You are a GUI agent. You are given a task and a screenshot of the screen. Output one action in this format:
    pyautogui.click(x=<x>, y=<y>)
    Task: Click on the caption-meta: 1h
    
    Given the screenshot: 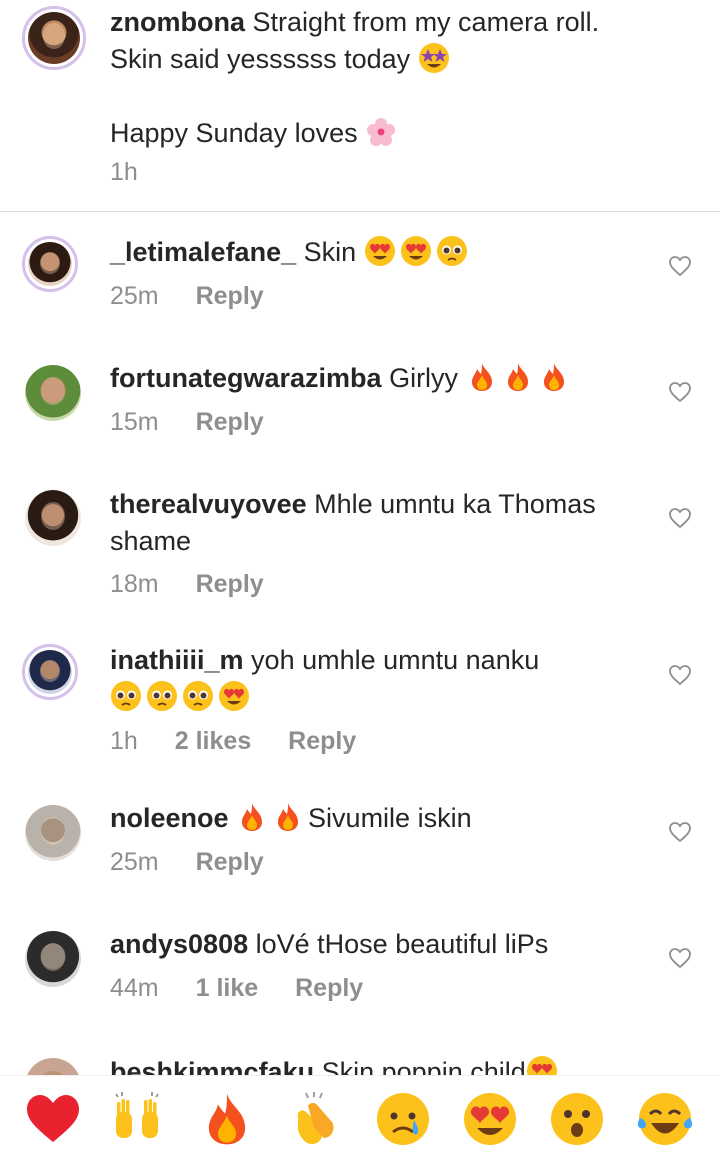 What is the action you would take?
    pyautogui.click(x=139, y=172)
    